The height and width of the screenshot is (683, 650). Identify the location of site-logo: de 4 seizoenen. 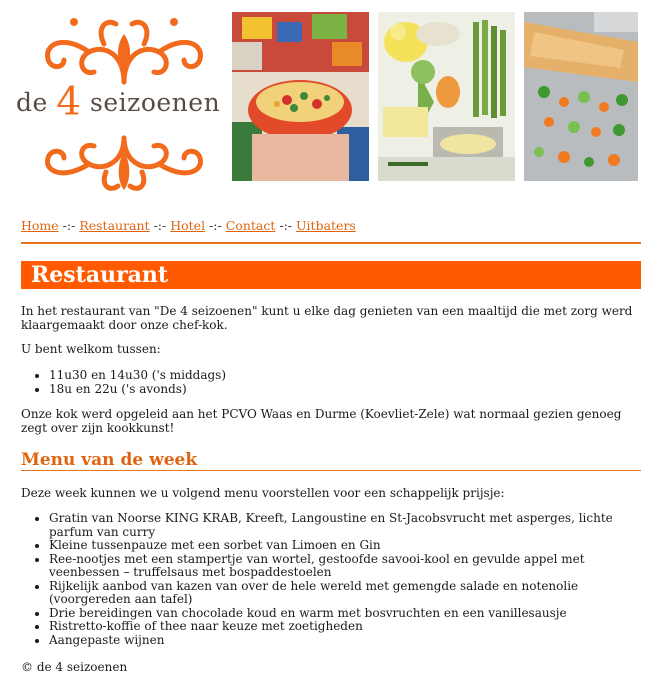
(120, 99).